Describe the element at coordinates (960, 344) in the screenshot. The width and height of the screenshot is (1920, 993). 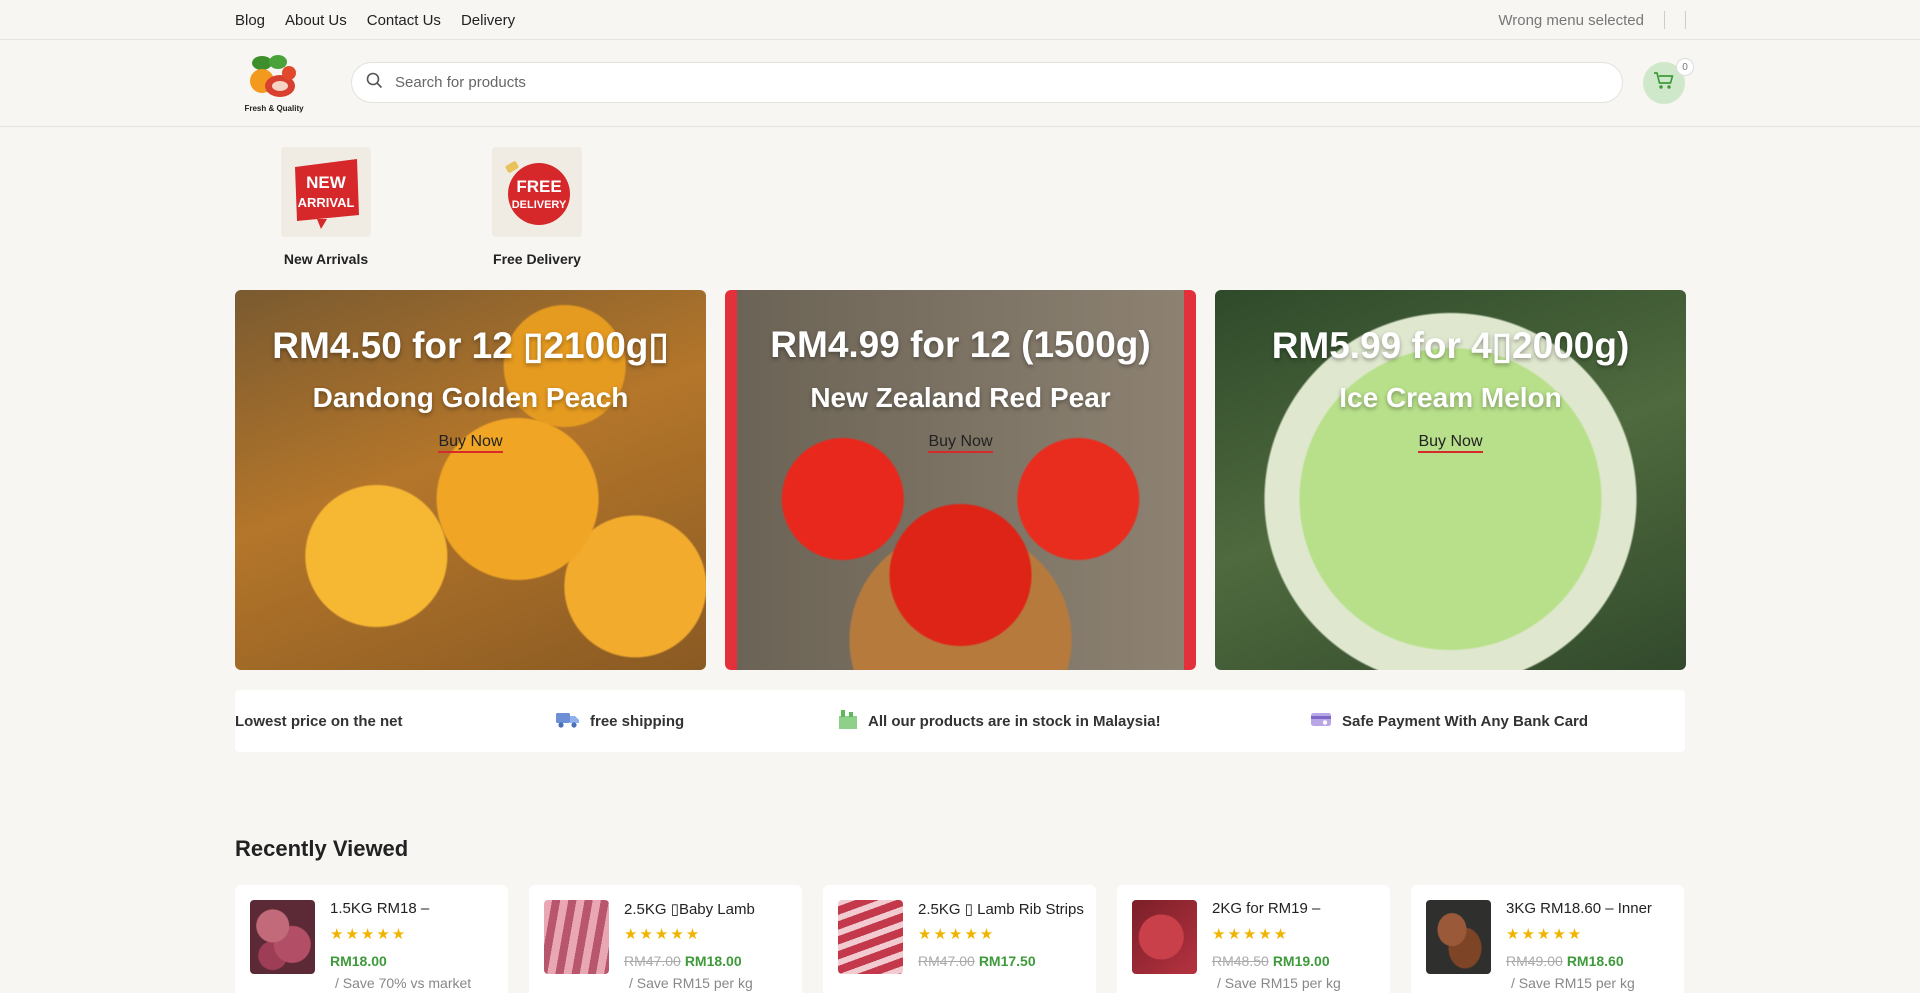
I see `banner-title: RM4.99 for 12 (1500g)` at that location.